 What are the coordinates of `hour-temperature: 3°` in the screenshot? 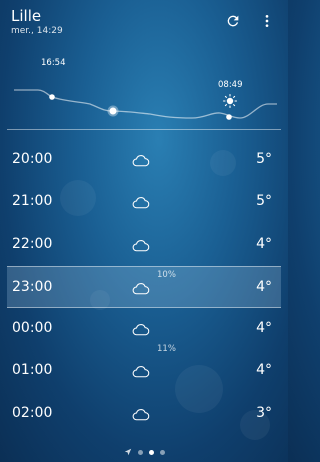 It's located at (264, 412).